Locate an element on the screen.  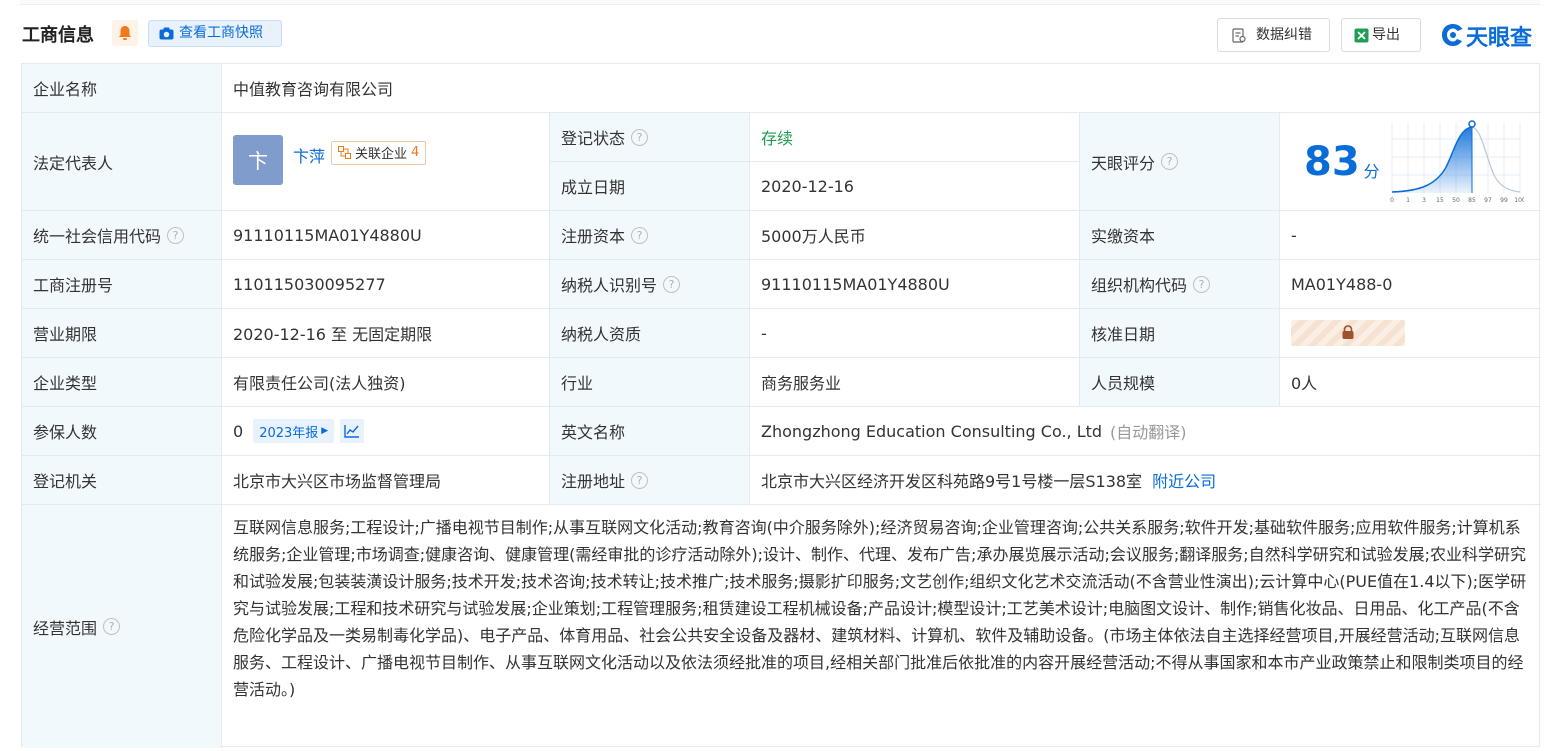
annual-report-dropdown: 2023年报 ▶ is located at coordinates (294, 431).